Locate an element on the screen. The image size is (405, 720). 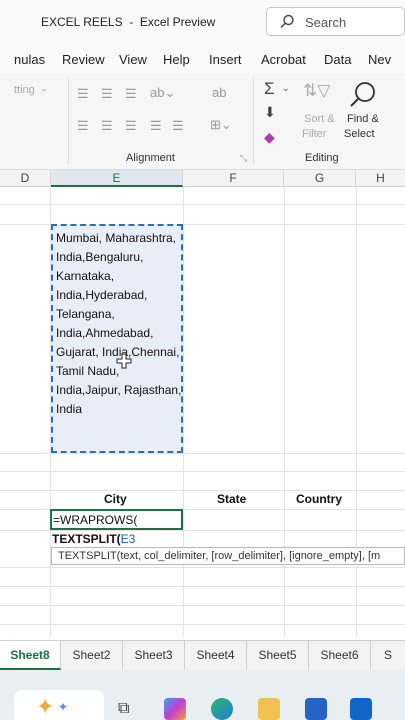
align-right-icon: ☰ is located at coordinates (131, 125).